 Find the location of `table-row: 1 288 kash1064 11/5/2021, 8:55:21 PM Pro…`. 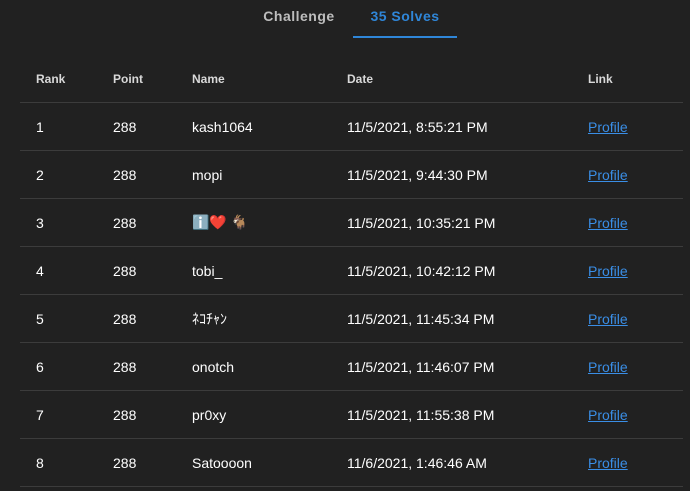

table-row: 1 288 kash1064 11/5/2021, 8:55:21 PM Pro… is located at coordinates (351, 126).